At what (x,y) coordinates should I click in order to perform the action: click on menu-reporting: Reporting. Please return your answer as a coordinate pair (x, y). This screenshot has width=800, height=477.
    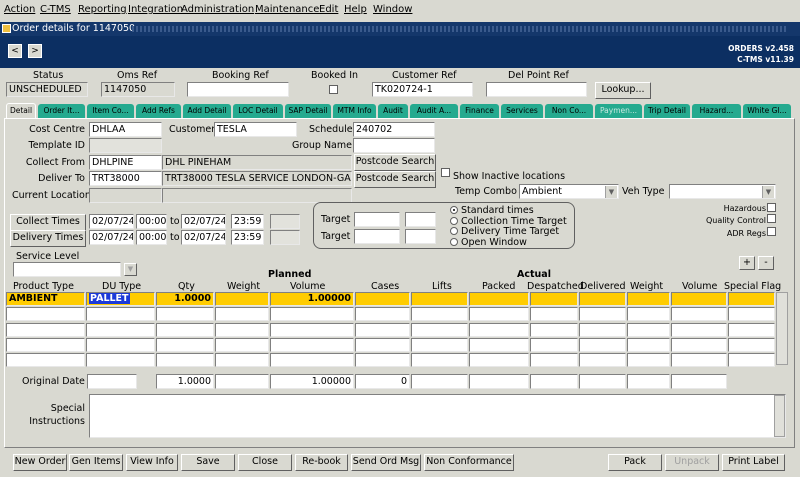
    Looking at the image, I should click on (102, 9).